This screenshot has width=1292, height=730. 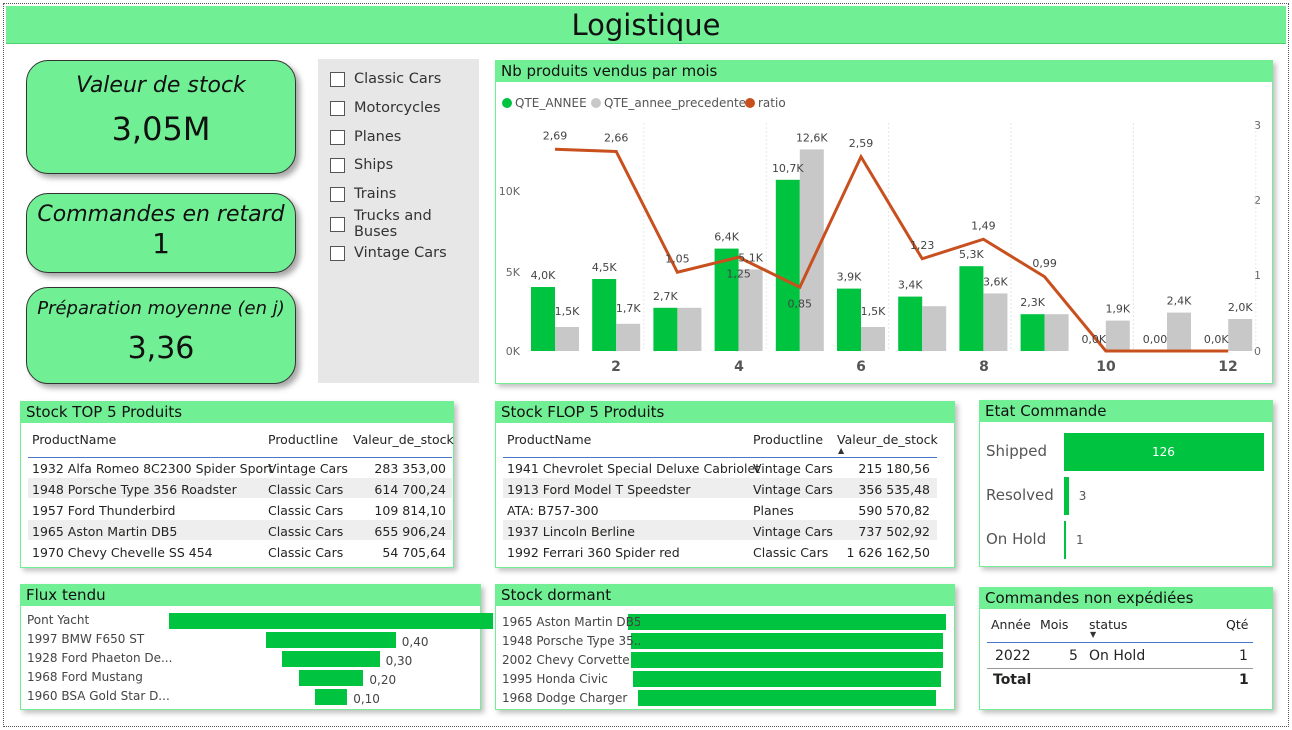 What do you see at coordinates (894, 468) in the screenshot?
I see `table-cell: 215 180,56` at bounding box center [894, 468].